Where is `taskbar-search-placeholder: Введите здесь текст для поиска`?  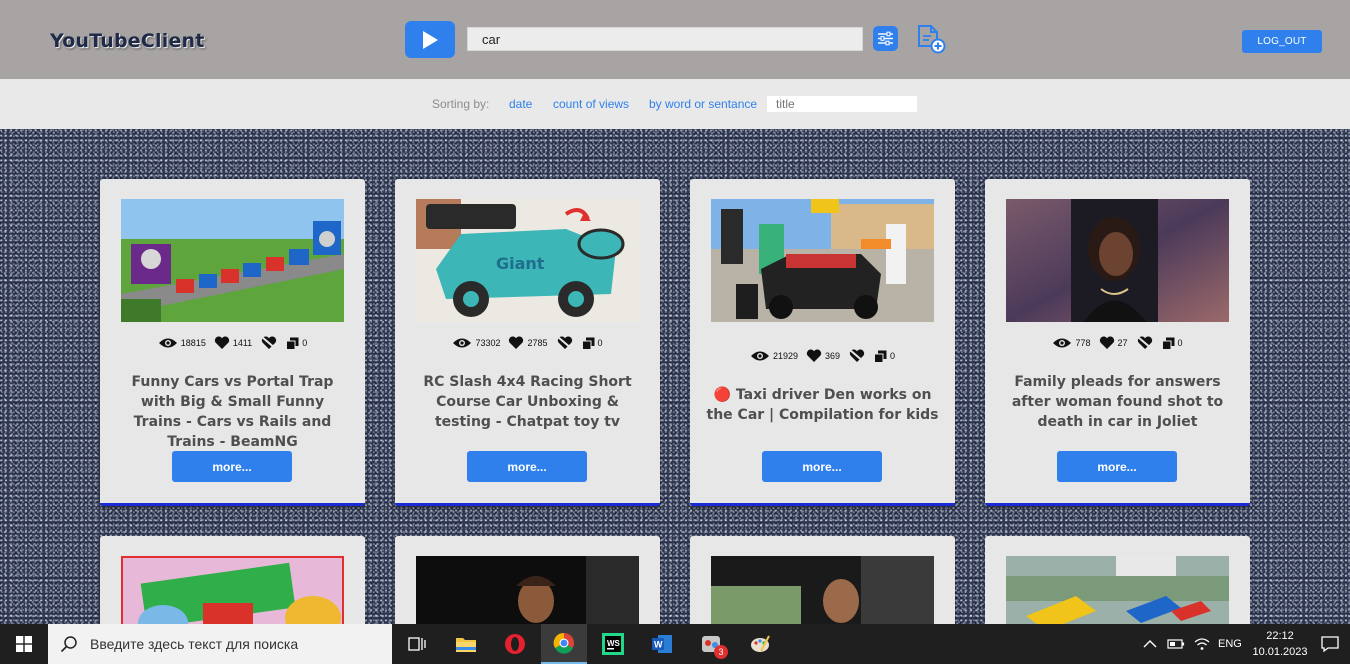
taskbar-search-placeholder: Введите здесь текст для поиска is located at coordinates (194, 644).